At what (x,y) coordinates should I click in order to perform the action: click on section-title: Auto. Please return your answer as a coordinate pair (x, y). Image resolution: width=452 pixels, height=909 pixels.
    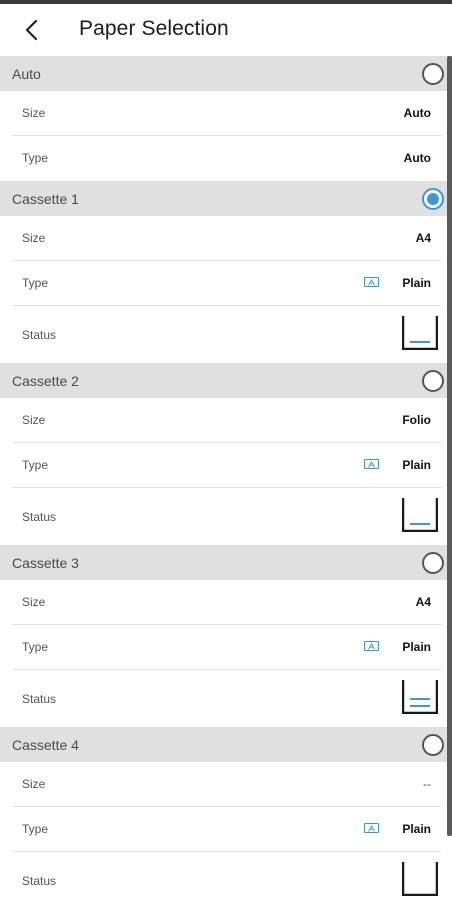
    Looking at the image, I should click on (26, 73).